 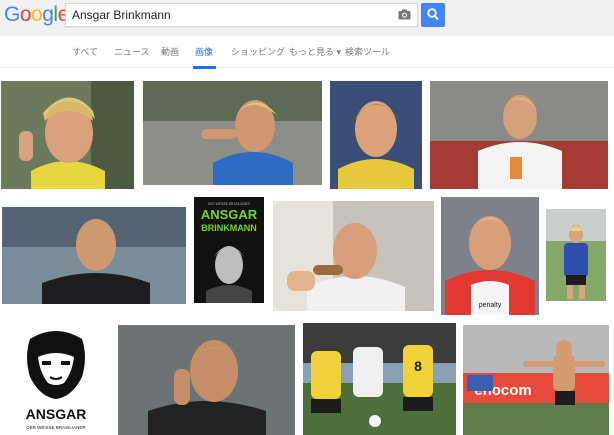 What do you see at coordinates (170, 51) in the screenshot?
I see `tab-videos: 動画` at bounding box center [170, 51].